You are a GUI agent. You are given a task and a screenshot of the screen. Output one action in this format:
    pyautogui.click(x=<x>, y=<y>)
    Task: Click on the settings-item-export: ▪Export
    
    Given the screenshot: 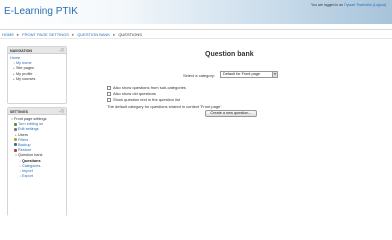 What is the action you would take?
    pyautogui.click(x=37, y=176)
    